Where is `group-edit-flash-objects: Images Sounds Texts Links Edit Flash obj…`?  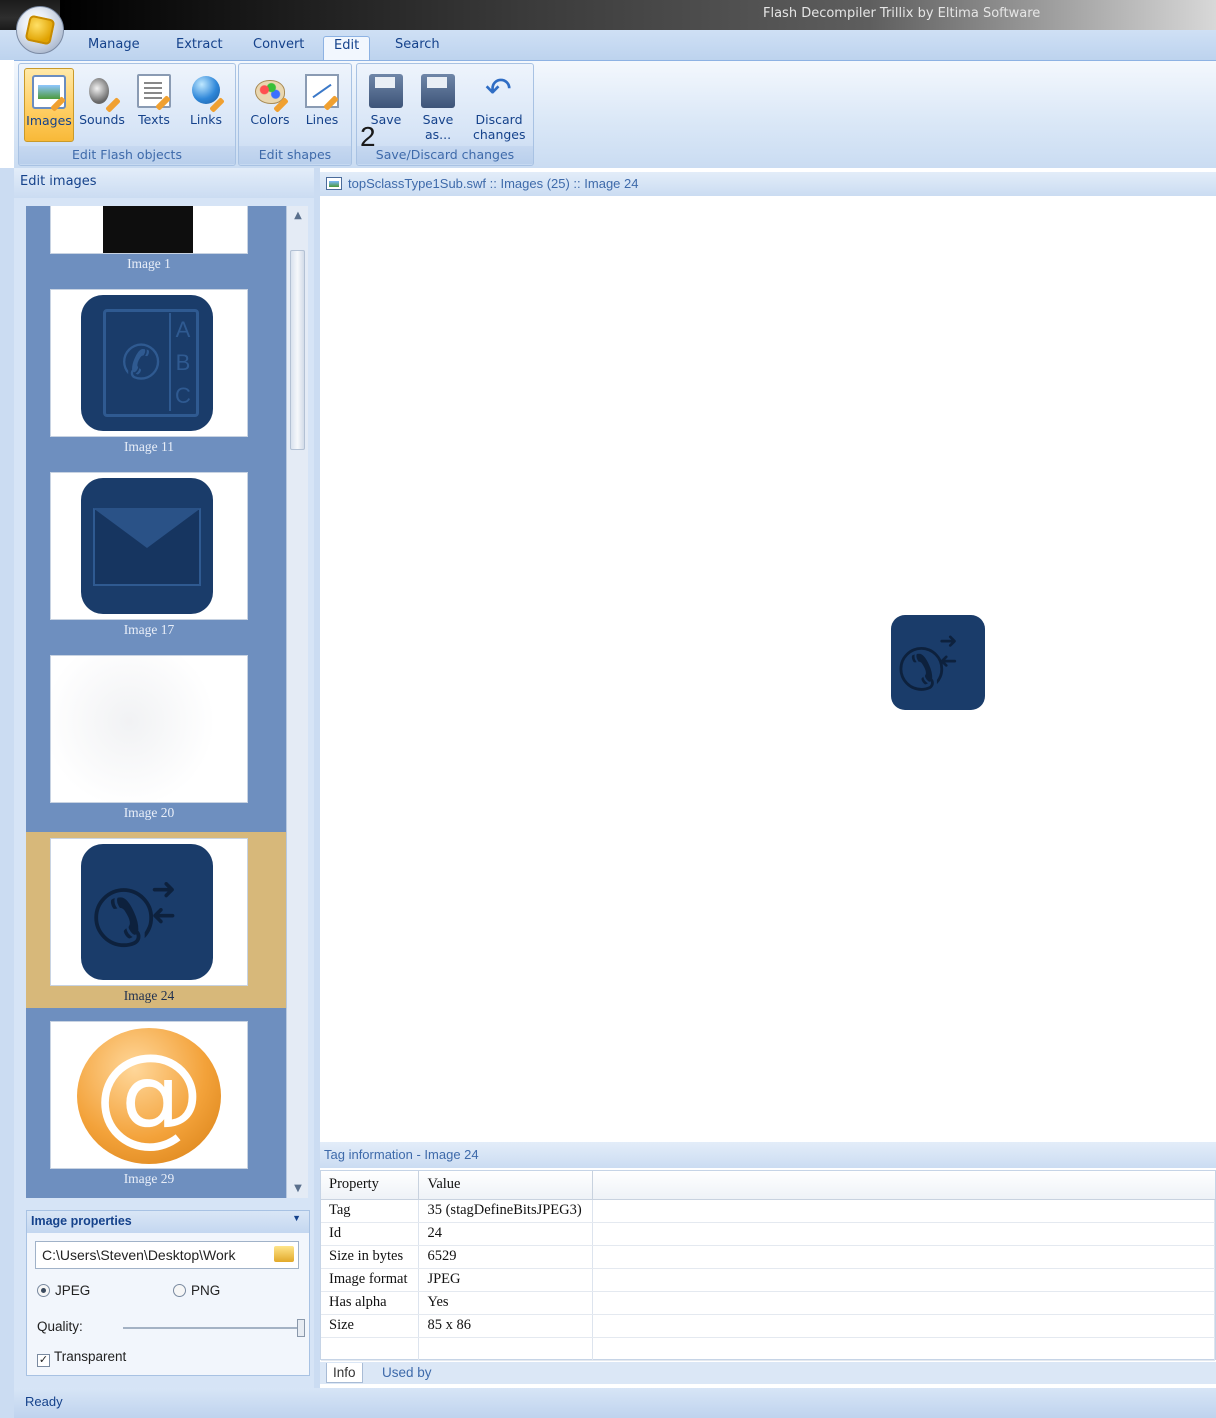
group-edit-flash-objects: Images Sounds Texts Links Edit Flash obj… is located at coordinates (127, 114).